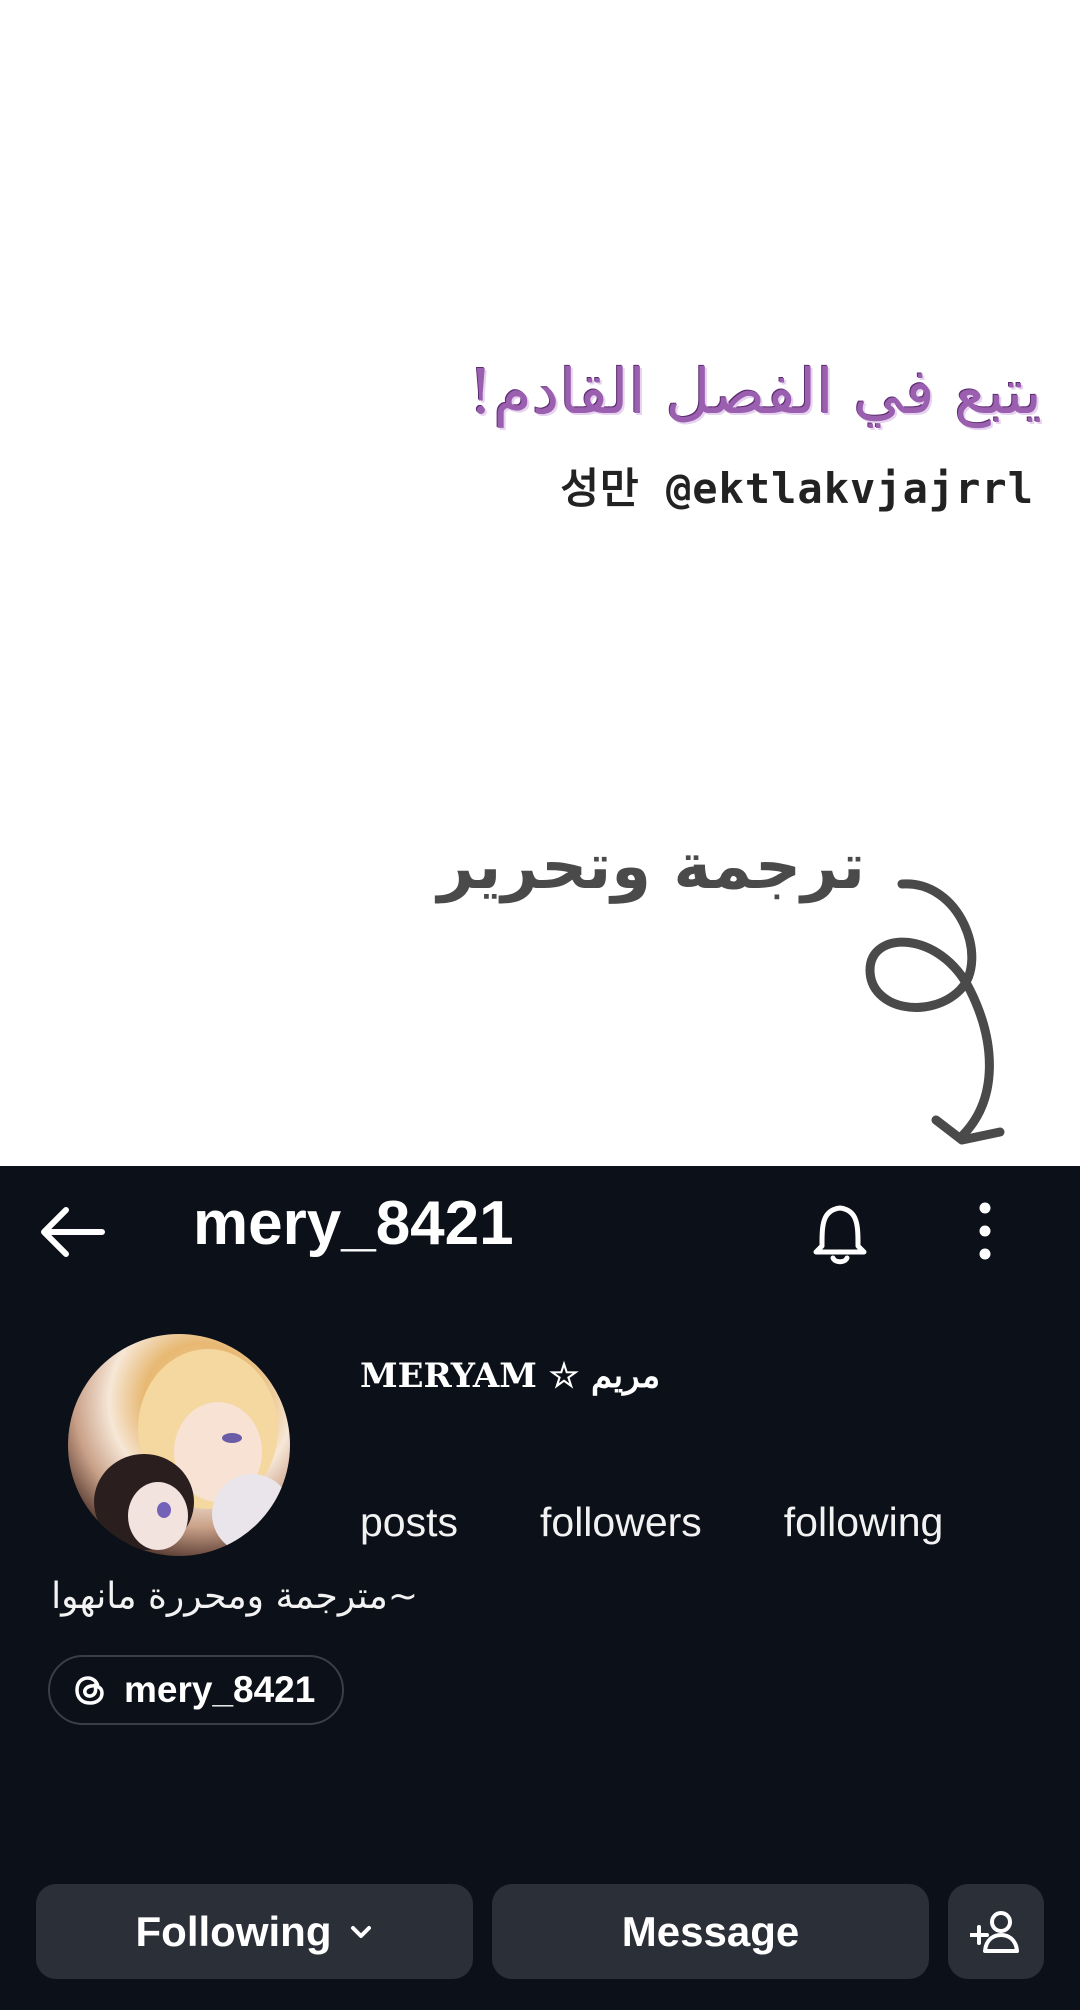 Image resolution: width=1080 pixels, height=2010 pixels. What do you see at coordinates (935, 1012) in the screenshot?
I see `curly-arrow-icon` at bounding box center [935, 1012].